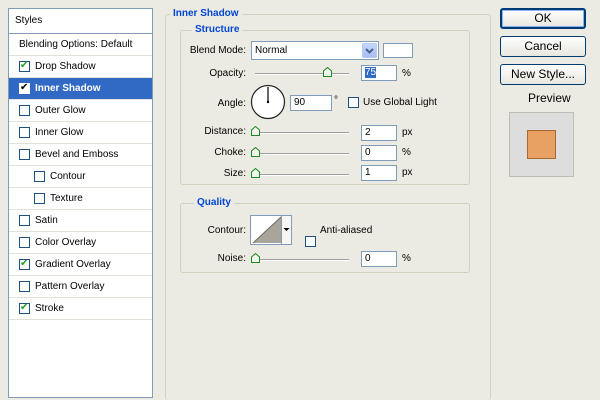 Image resolution: width=600 pixels, height=400 pixels. I want to click on style-item-label: Stroke, so click(49, 308).